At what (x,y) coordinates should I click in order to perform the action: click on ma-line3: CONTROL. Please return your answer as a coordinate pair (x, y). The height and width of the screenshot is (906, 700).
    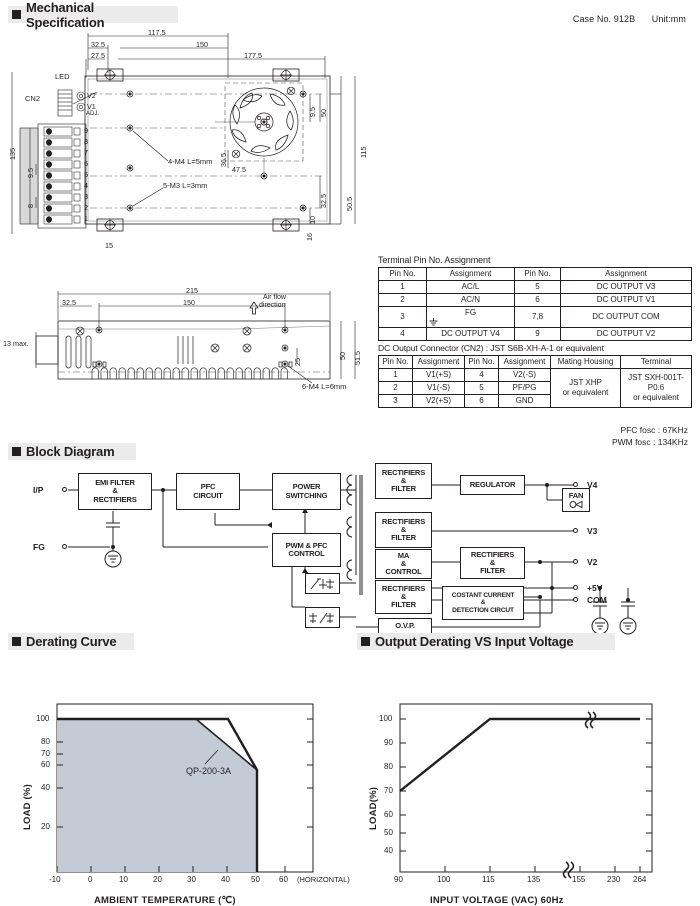
    Looking at the image, I should click on (403, 572).